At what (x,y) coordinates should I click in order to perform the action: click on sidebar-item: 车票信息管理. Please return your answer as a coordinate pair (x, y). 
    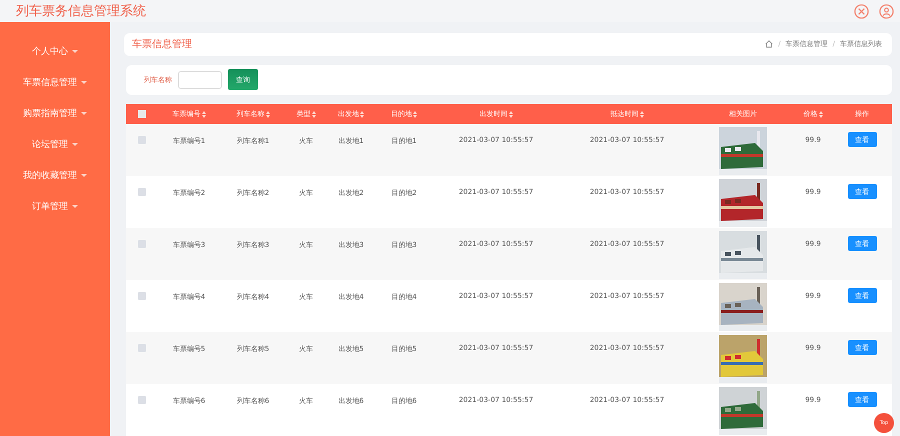
    Looking at the image, I should click on (55, 82).